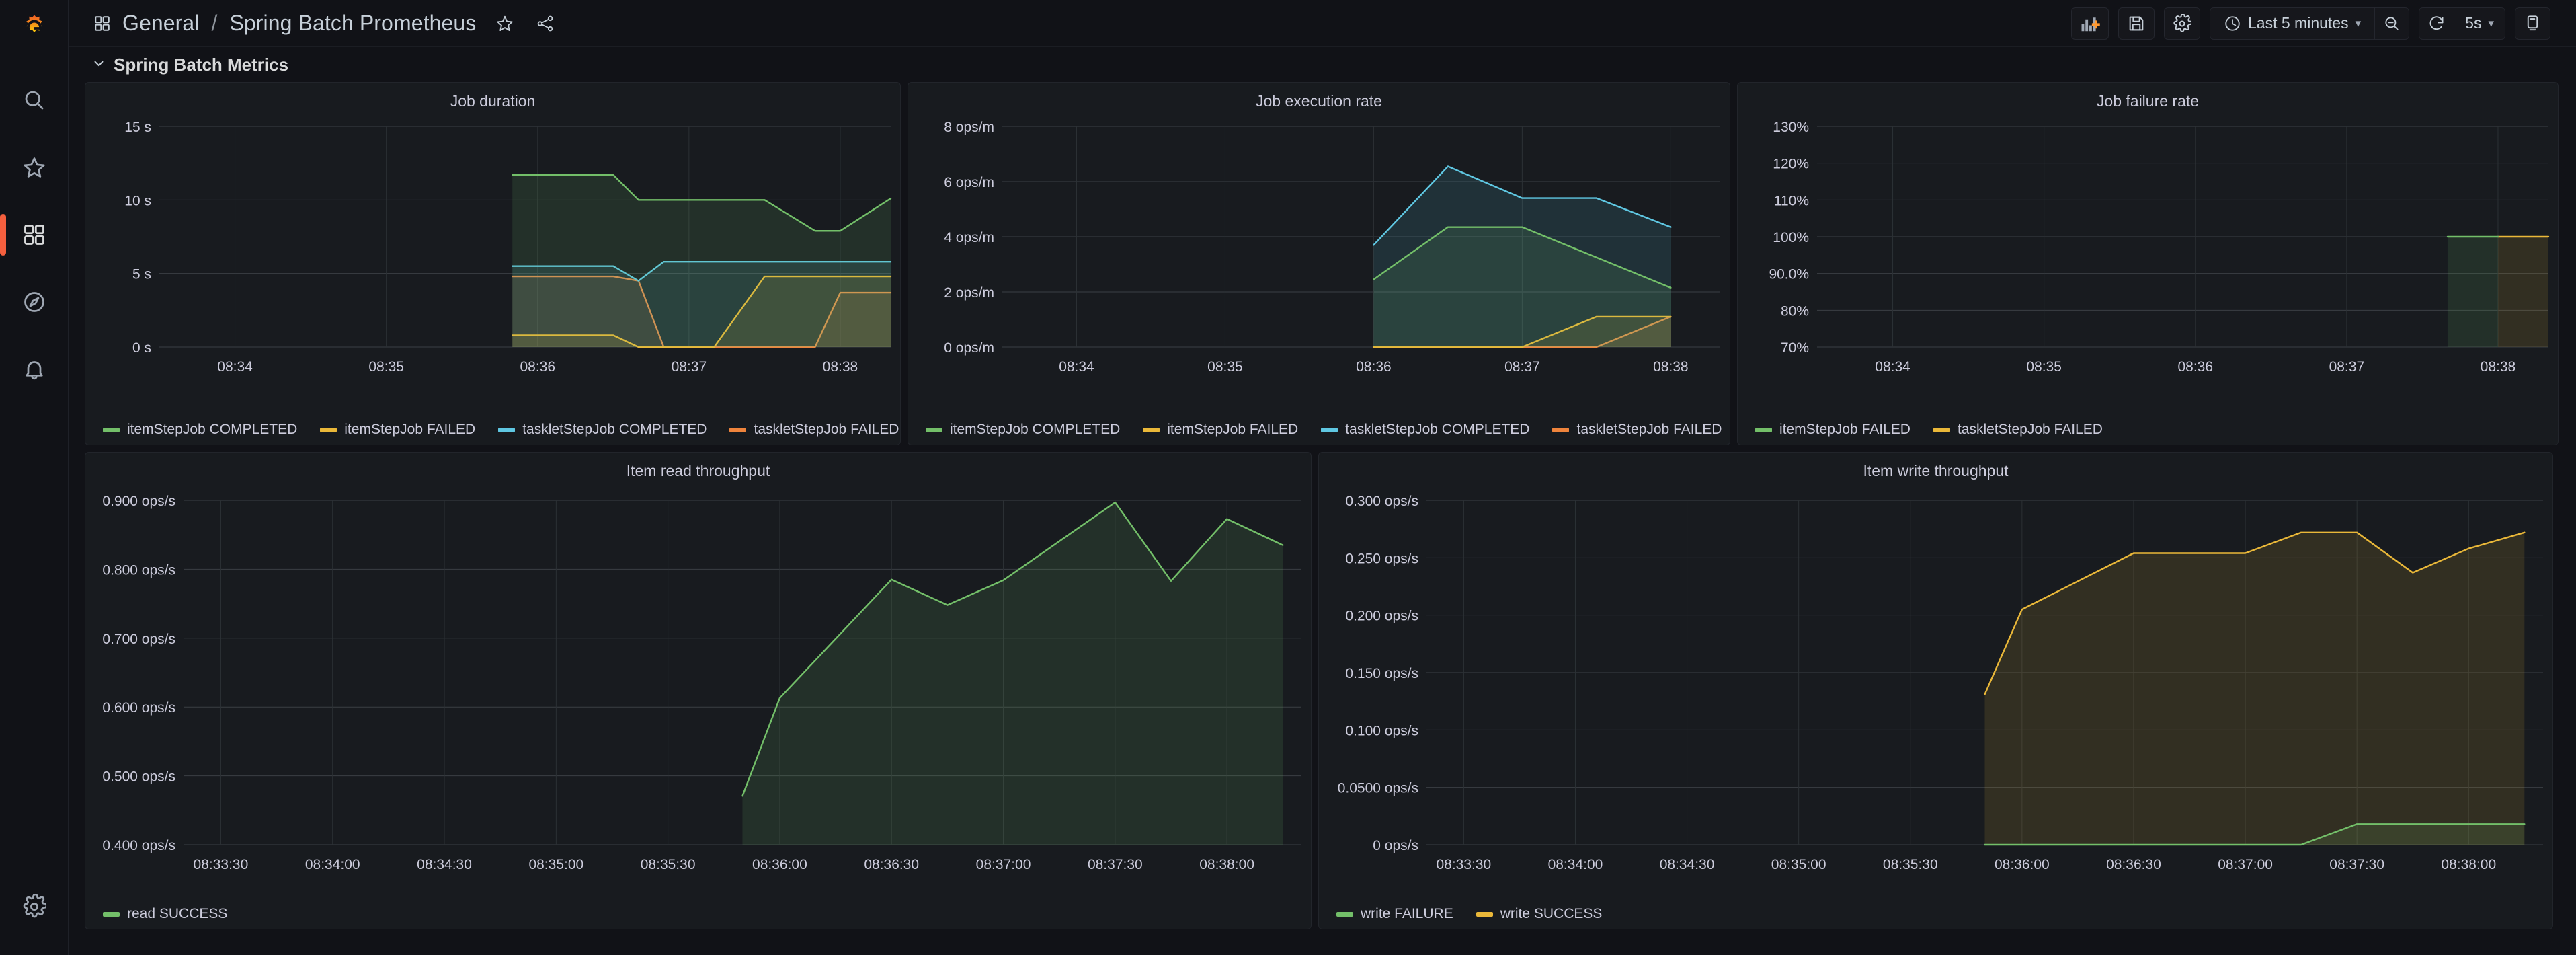 This screenshot has height=955, width=2576. I want to click on svg-text: 08:38:00, so click(1226, 864).